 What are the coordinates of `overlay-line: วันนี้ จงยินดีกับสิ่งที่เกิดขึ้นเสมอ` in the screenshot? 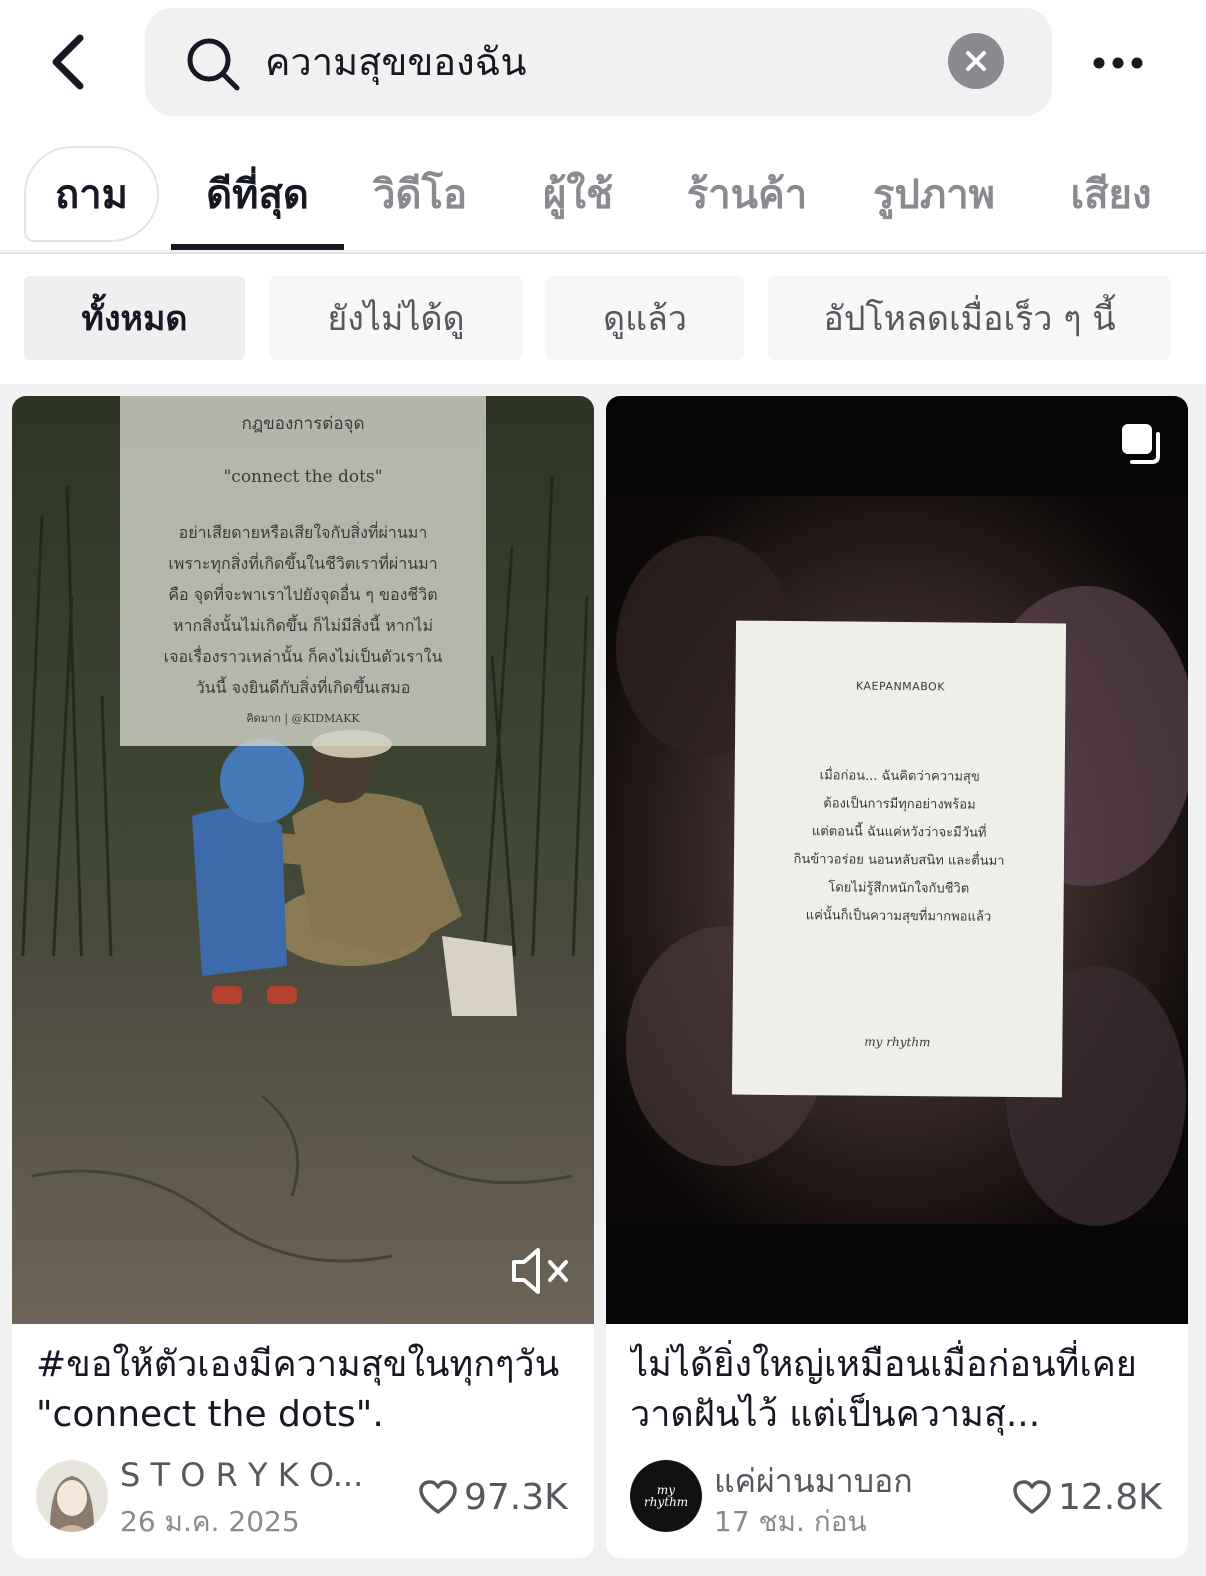 It's located at (303, 687).